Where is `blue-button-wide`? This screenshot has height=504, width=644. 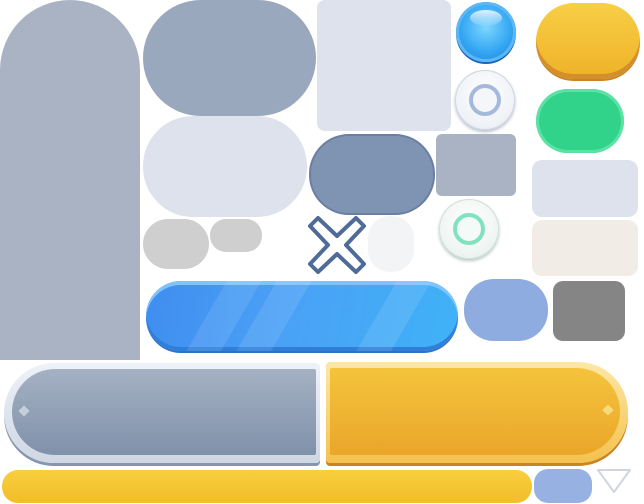 blue-button-wide is located at coordinates (302, 316).